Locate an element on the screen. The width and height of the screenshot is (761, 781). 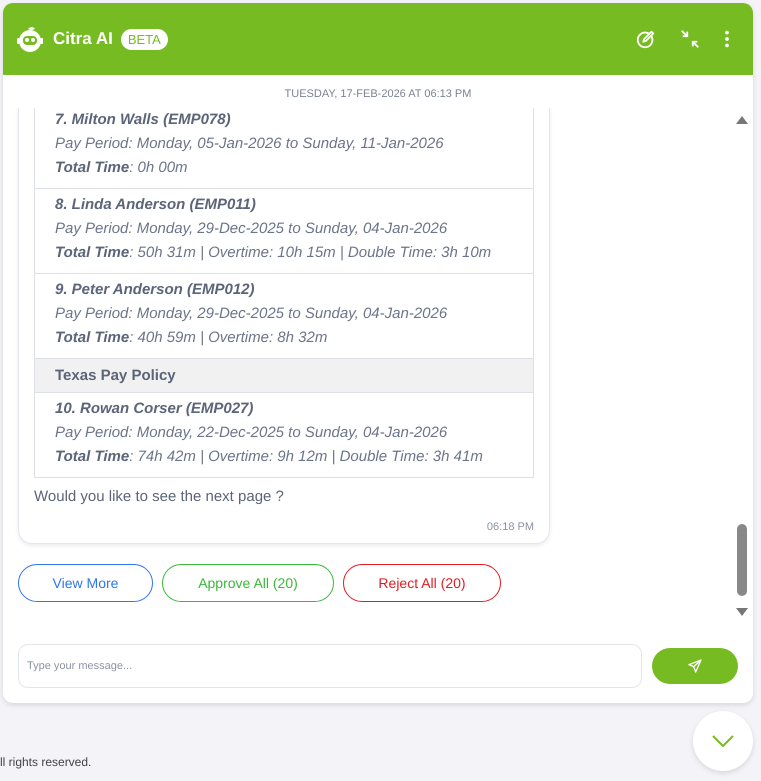
more-options-icon is located at coordinates (727, 39).